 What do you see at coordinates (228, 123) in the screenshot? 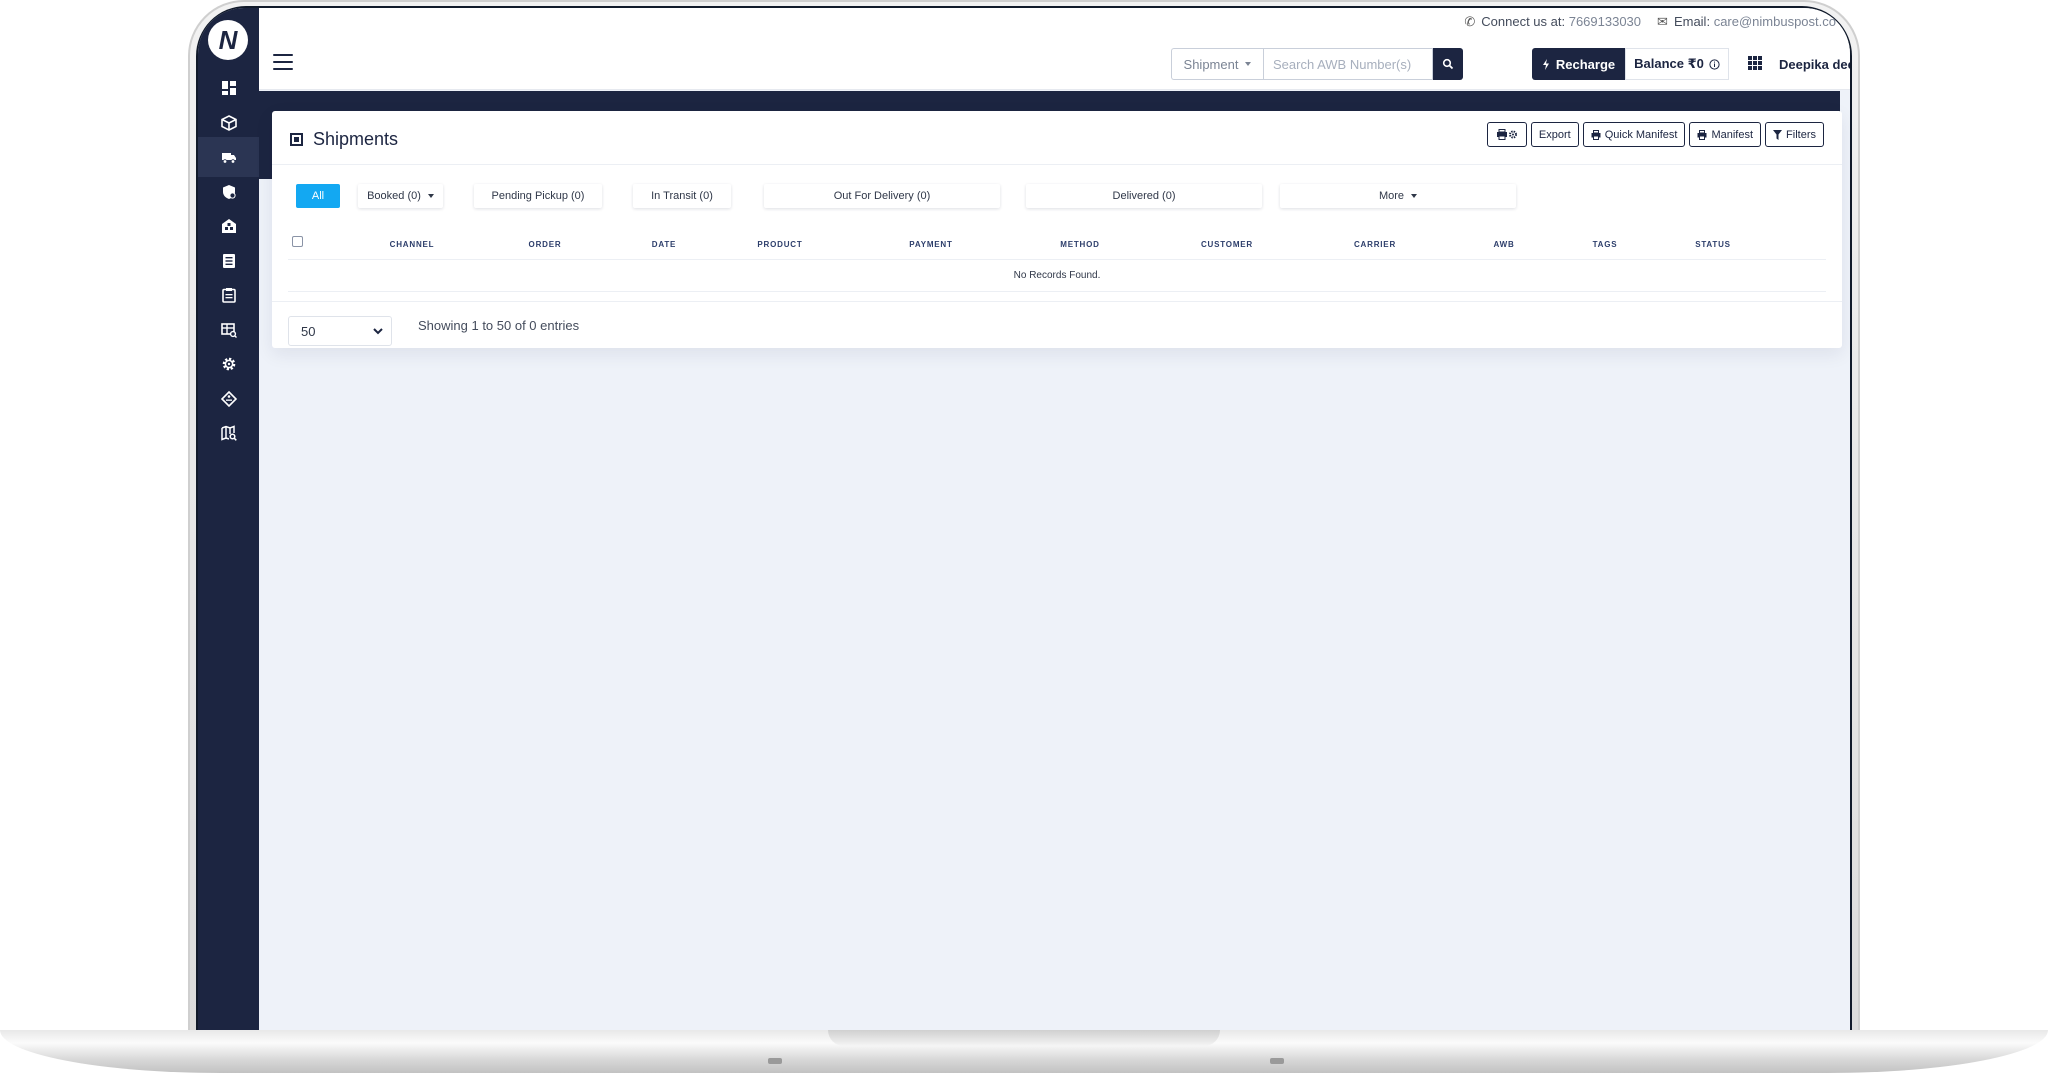
I see `box-icon` at bounding box center [228, 123].